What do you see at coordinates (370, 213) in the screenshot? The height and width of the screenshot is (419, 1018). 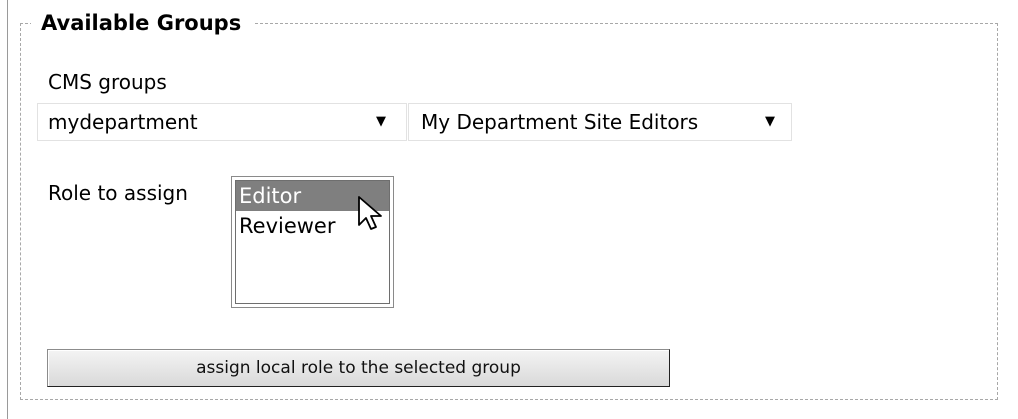 I see `mouse-pointer-icon` at bounding box center [370, 213].